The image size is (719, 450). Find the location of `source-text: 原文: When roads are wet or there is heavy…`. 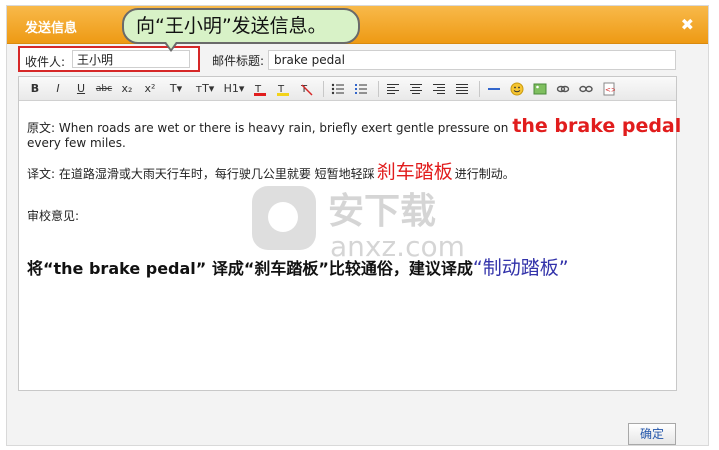

source-text: 原文: When roads are wet or there is heavy… is located at coordinates (268, 128).